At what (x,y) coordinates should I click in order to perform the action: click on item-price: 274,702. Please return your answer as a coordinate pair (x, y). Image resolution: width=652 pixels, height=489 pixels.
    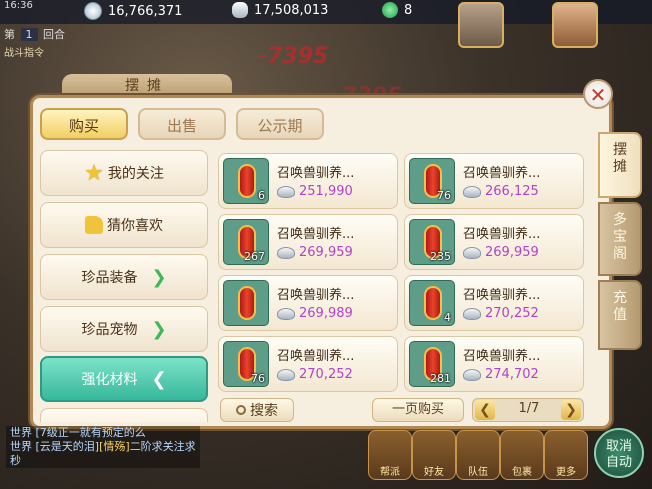
    Looking at the image, I should click on (501, 374).